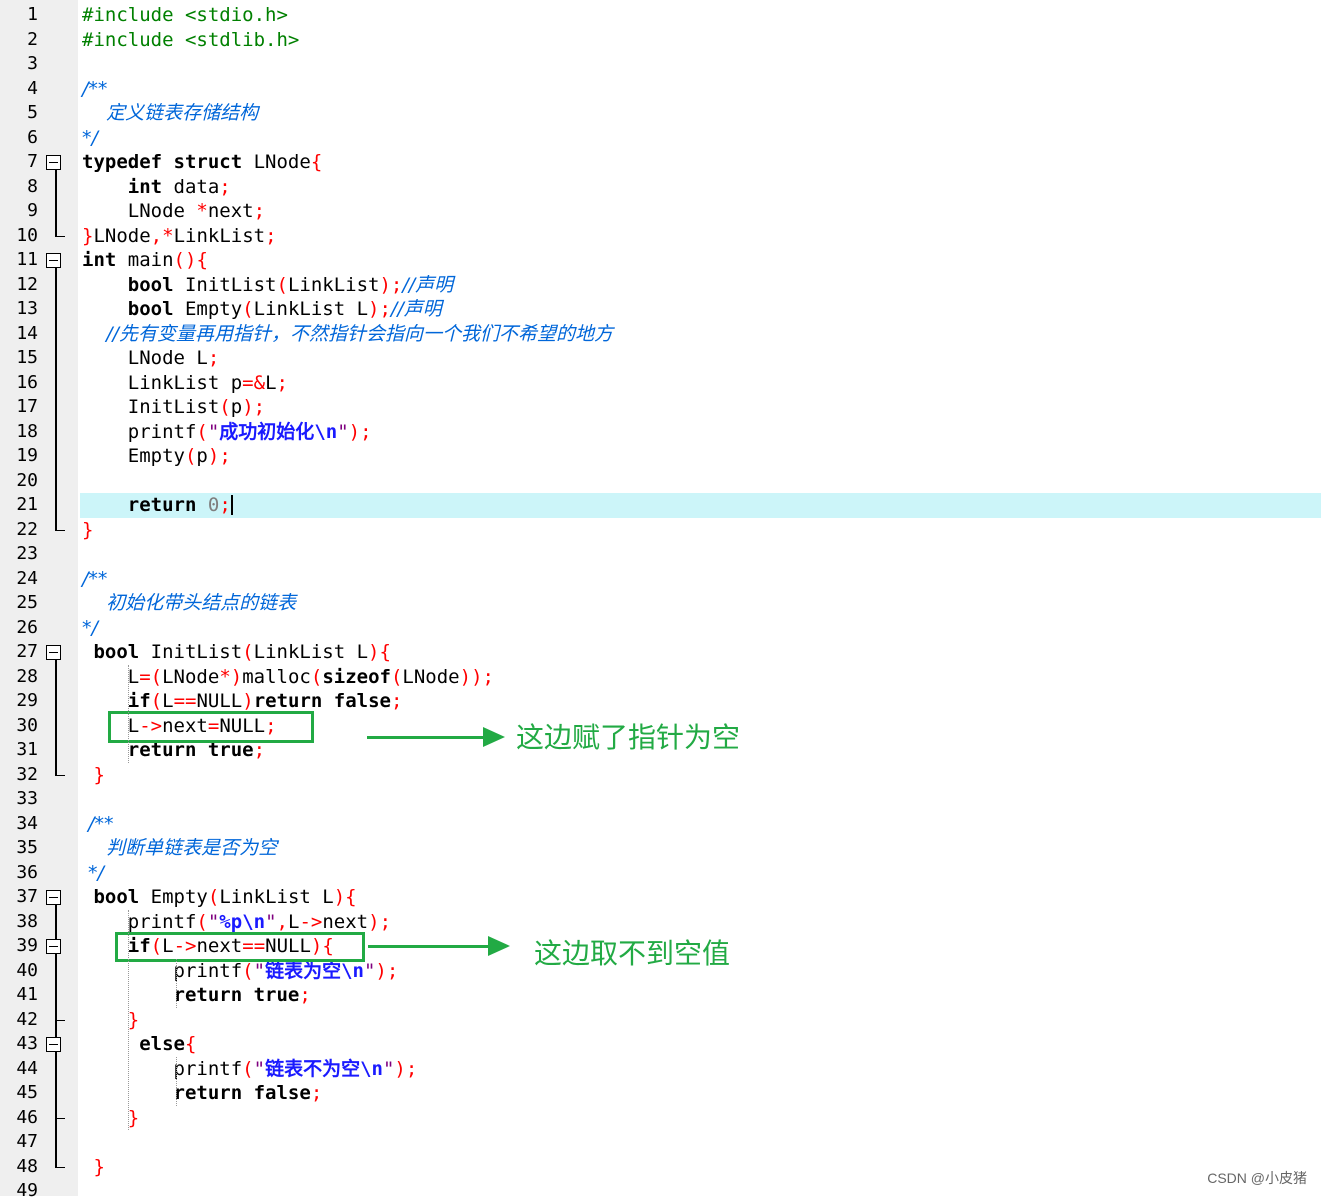  Describe the element at coordinates (660, 554) in the screenshot. I see `code-line: 23` at that location.